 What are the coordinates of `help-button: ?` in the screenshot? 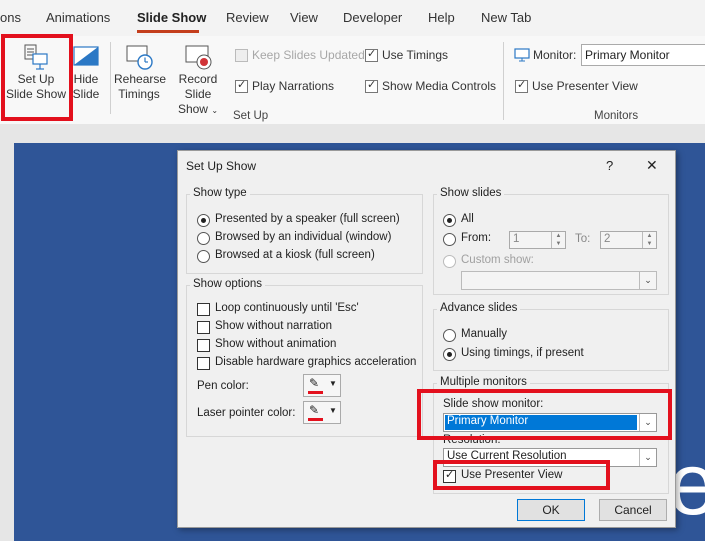 It's located at (609, 165).